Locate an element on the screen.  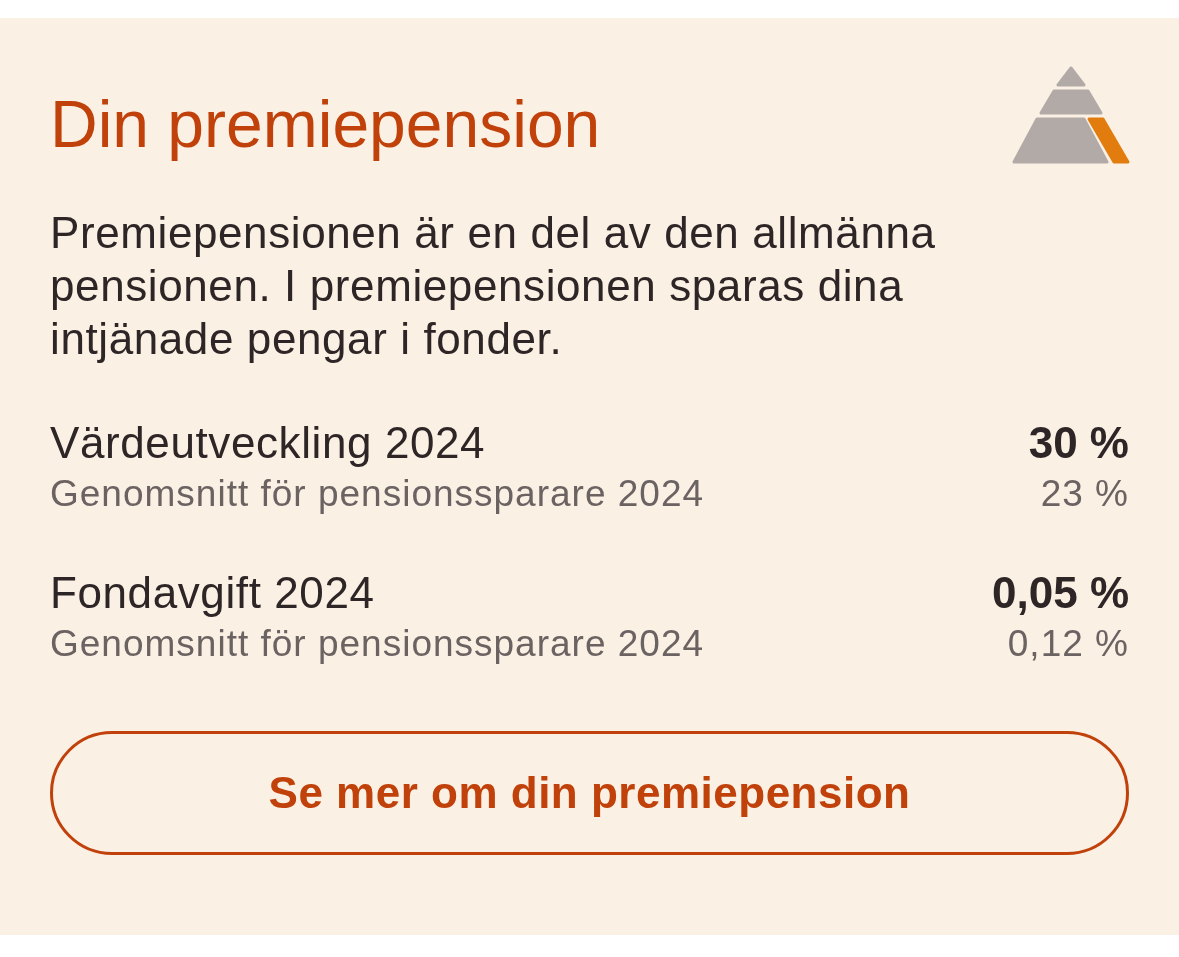
metric-label: Fondavgift 2024 is located at coordinates (212, 593).